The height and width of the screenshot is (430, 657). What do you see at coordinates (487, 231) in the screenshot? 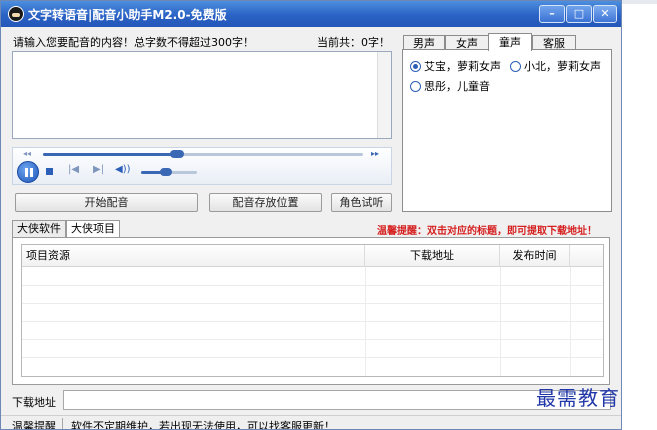
I see `tip-message: 温馨提醒：双击对应的标题，即可提取下载地址！` at bounding box center [487, 231].